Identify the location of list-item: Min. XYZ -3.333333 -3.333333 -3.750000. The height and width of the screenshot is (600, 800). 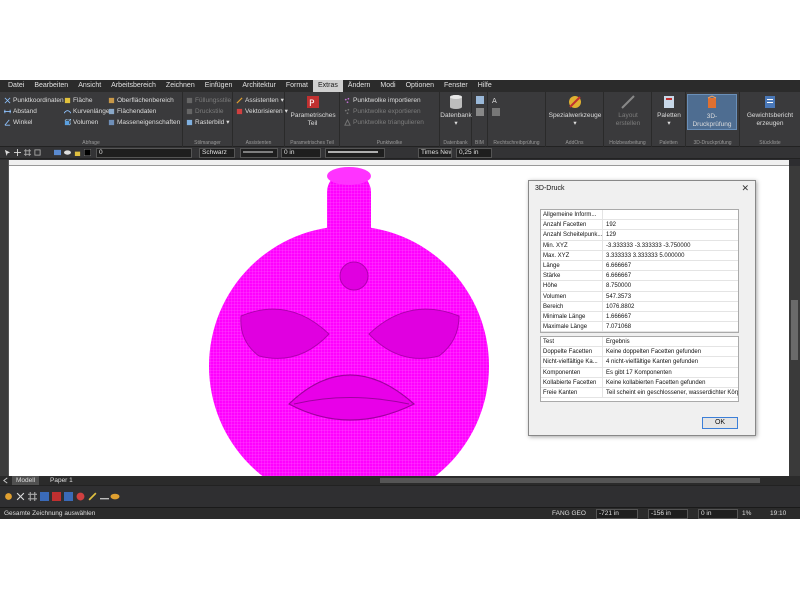
(639, 245).